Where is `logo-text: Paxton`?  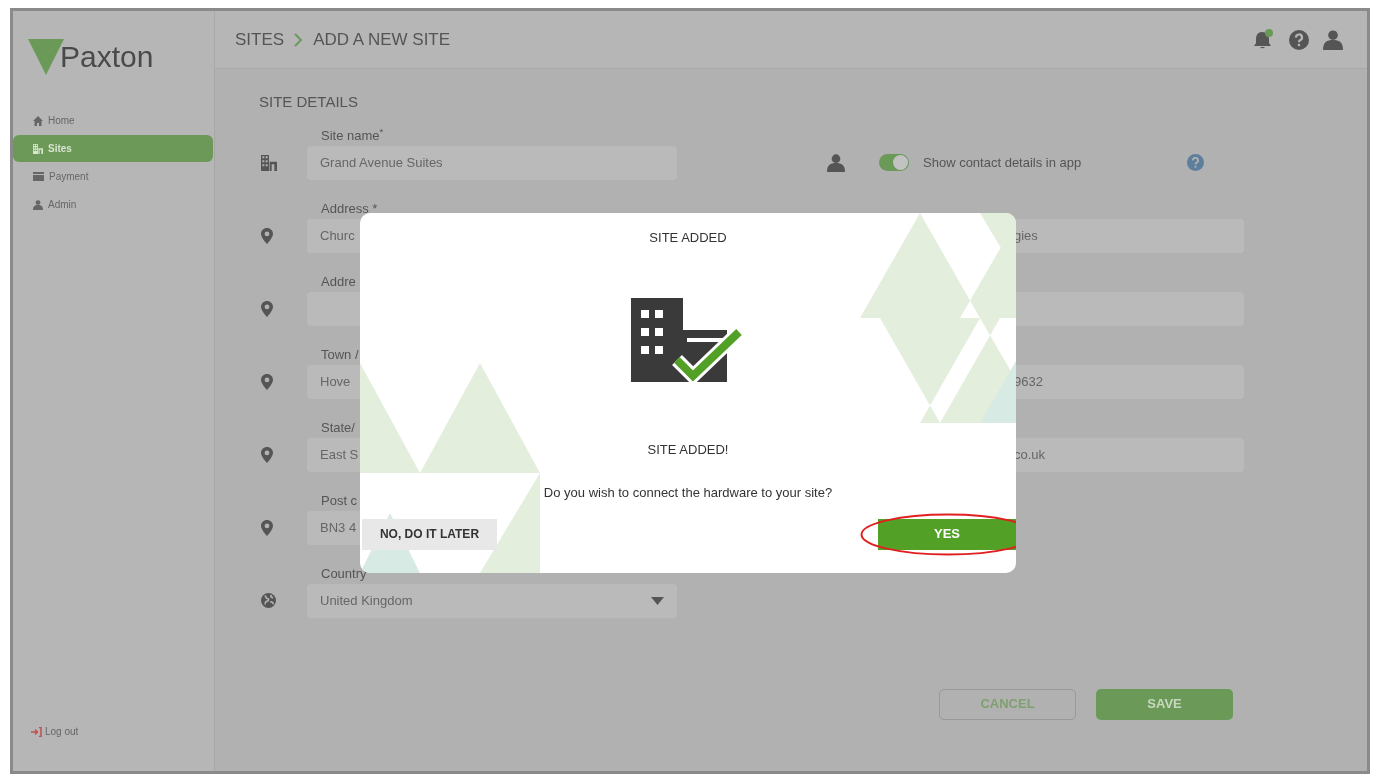
logo-text: Paxton is located at coordinates (107, 57).